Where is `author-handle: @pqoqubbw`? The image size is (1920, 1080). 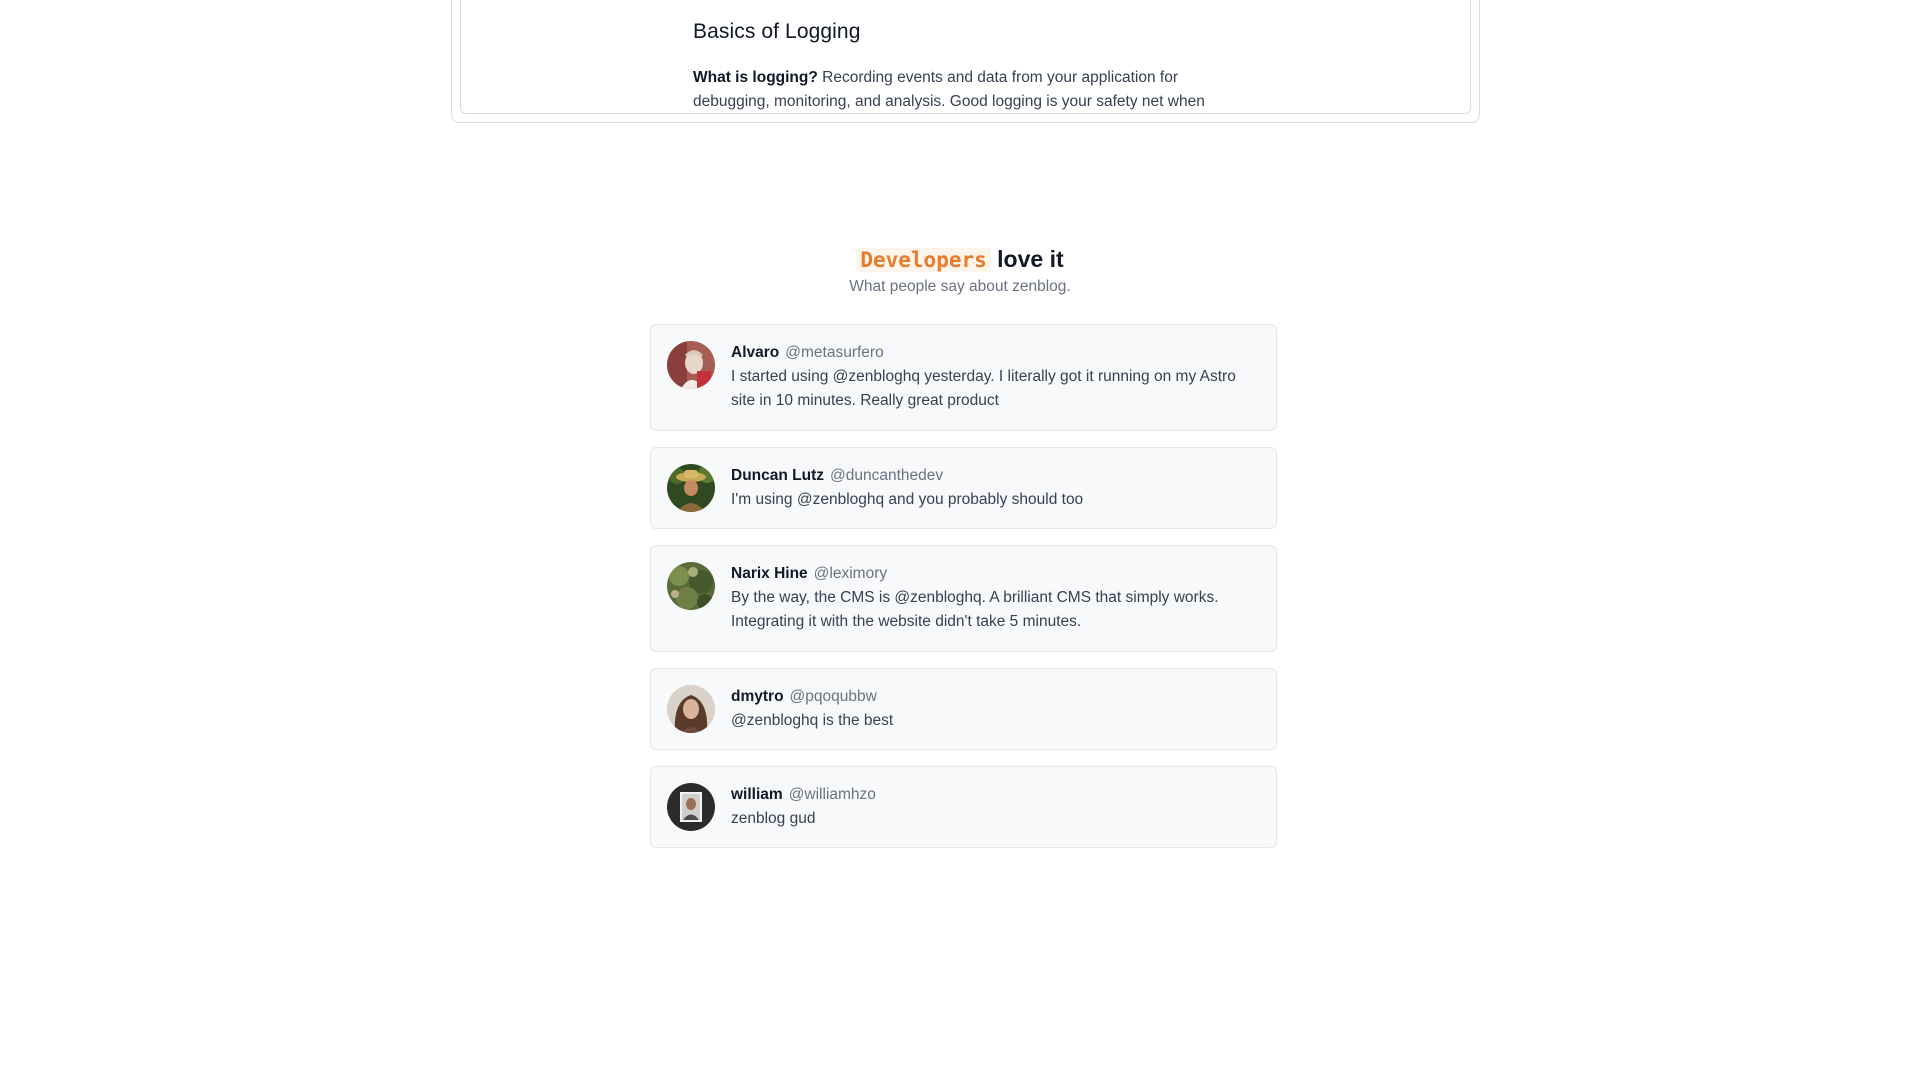
author-handle: @pqoqubbw is located at coordinates (833, 696).